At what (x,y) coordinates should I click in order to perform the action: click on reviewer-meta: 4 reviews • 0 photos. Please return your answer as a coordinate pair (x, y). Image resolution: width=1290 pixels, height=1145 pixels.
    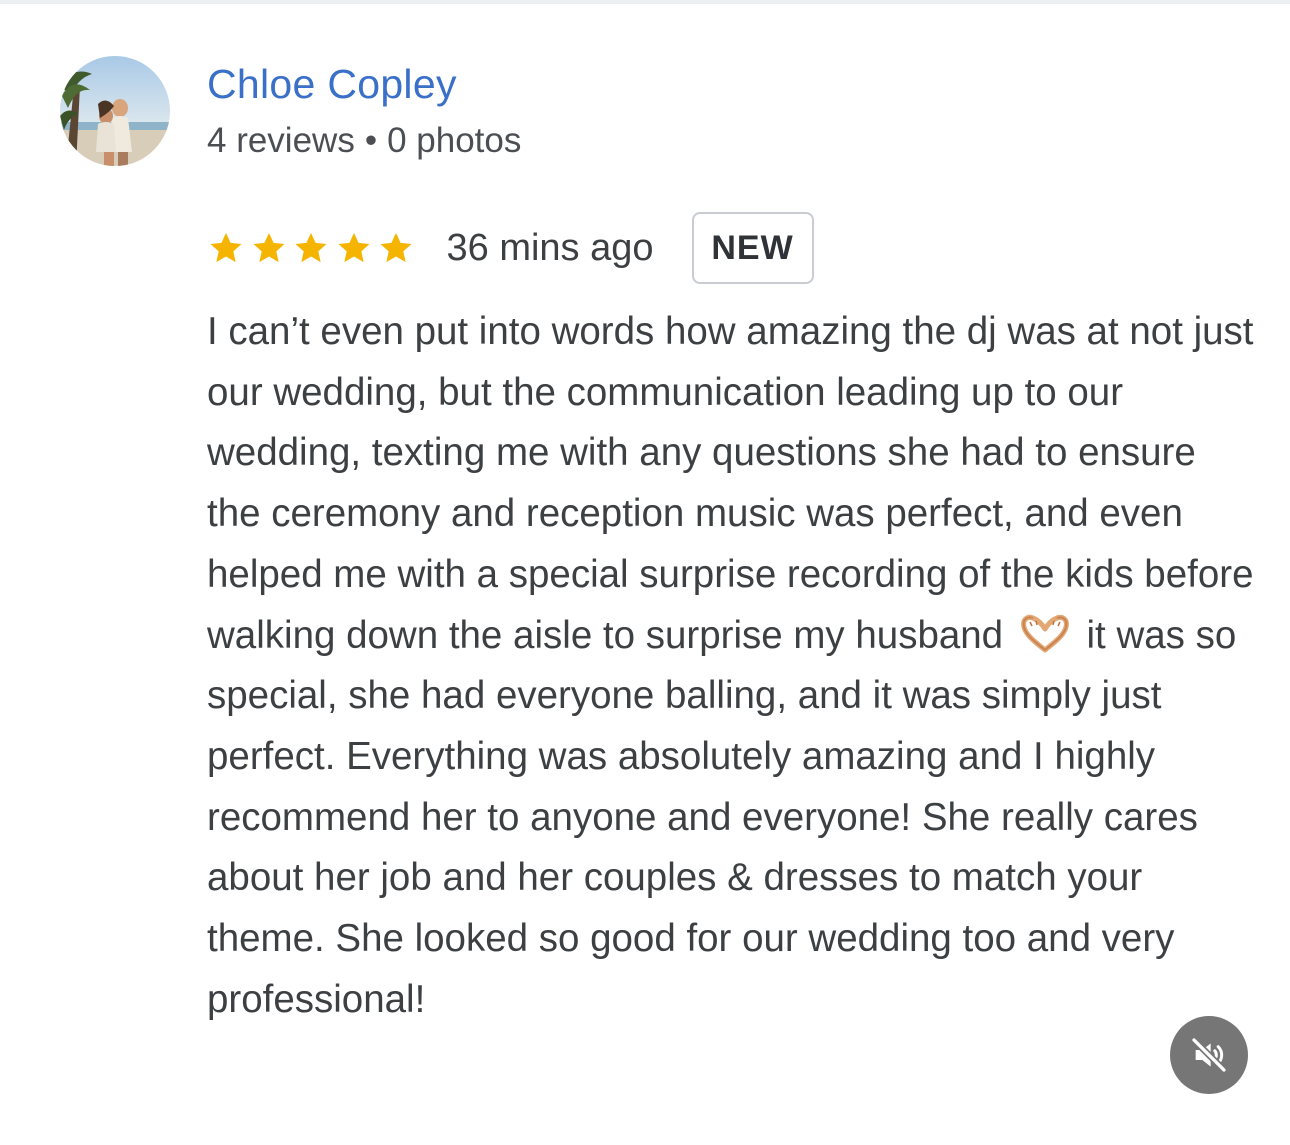
    Looking at the image, I should click on (364, 141).